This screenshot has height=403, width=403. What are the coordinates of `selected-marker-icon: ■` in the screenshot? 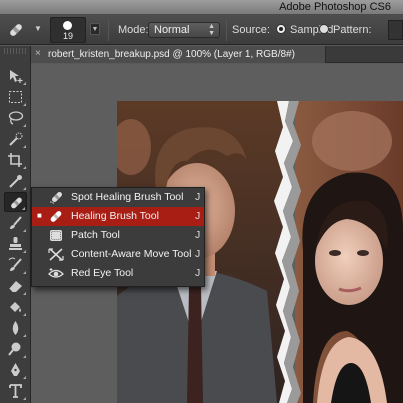 It's located at (39, 215).